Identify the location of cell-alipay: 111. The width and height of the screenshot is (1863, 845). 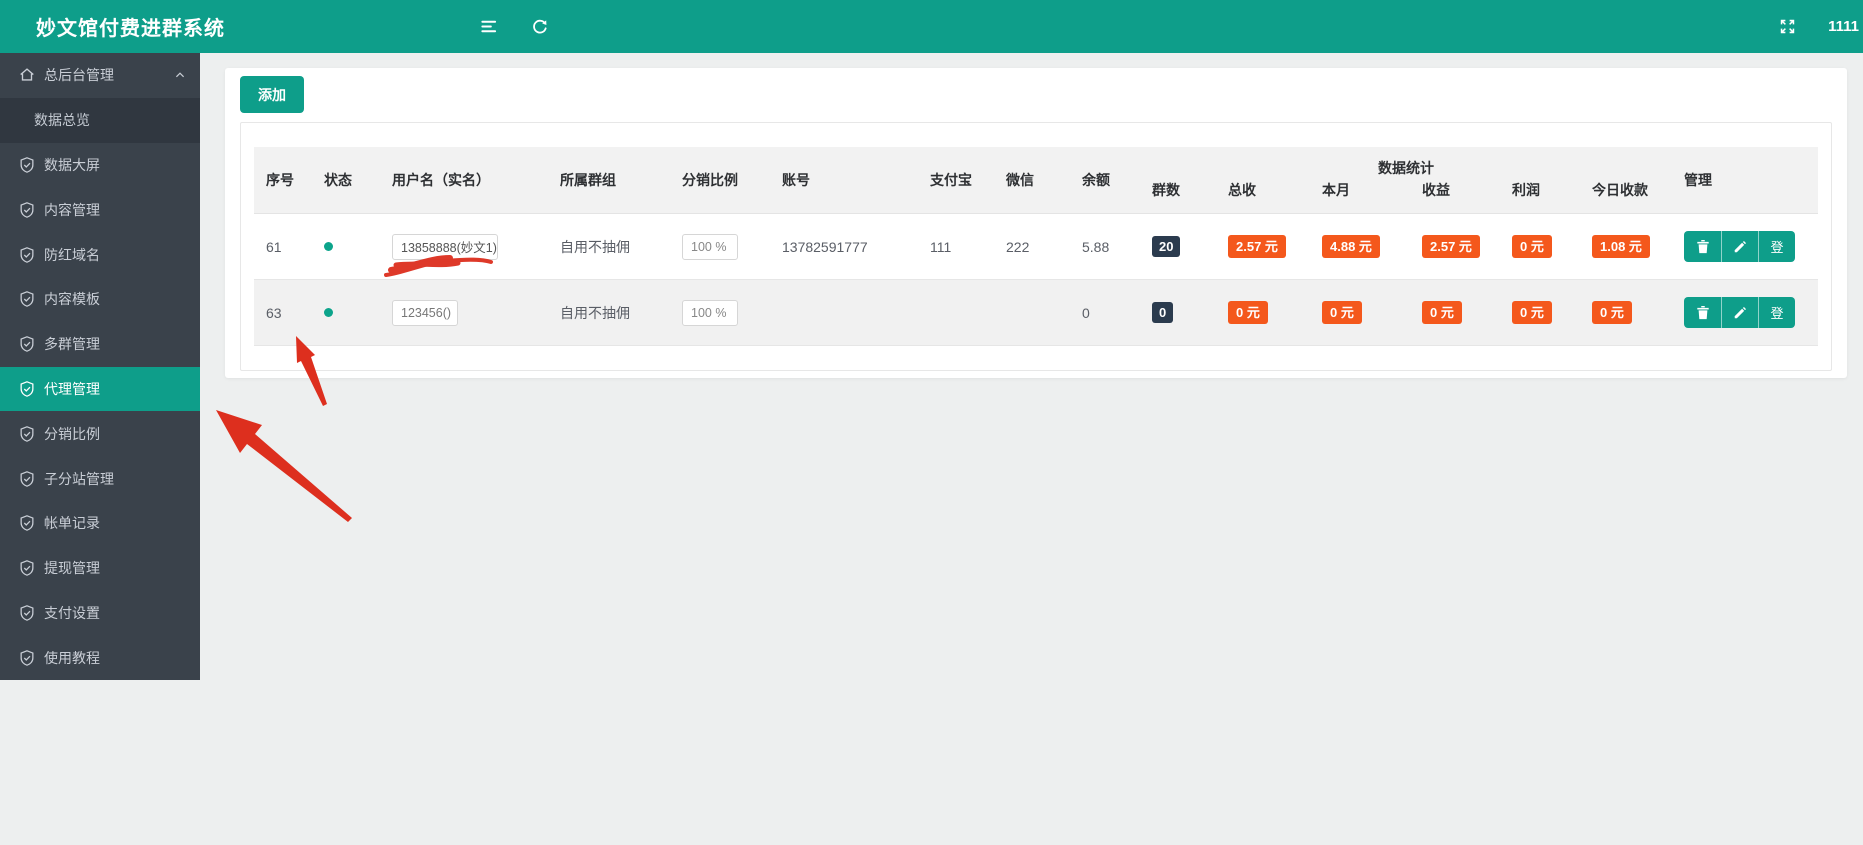
(941, 246).